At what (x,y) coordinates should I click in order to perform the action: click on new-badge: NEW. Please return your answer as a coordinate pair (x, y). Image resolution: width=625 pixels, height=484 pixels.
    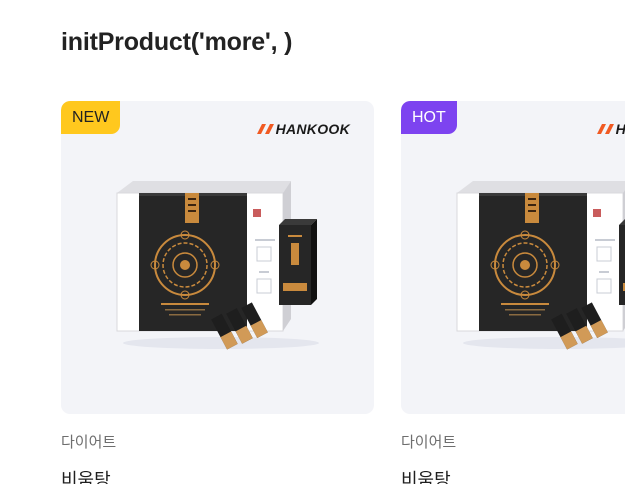
    Looking at the image, I should click on (91, 117).